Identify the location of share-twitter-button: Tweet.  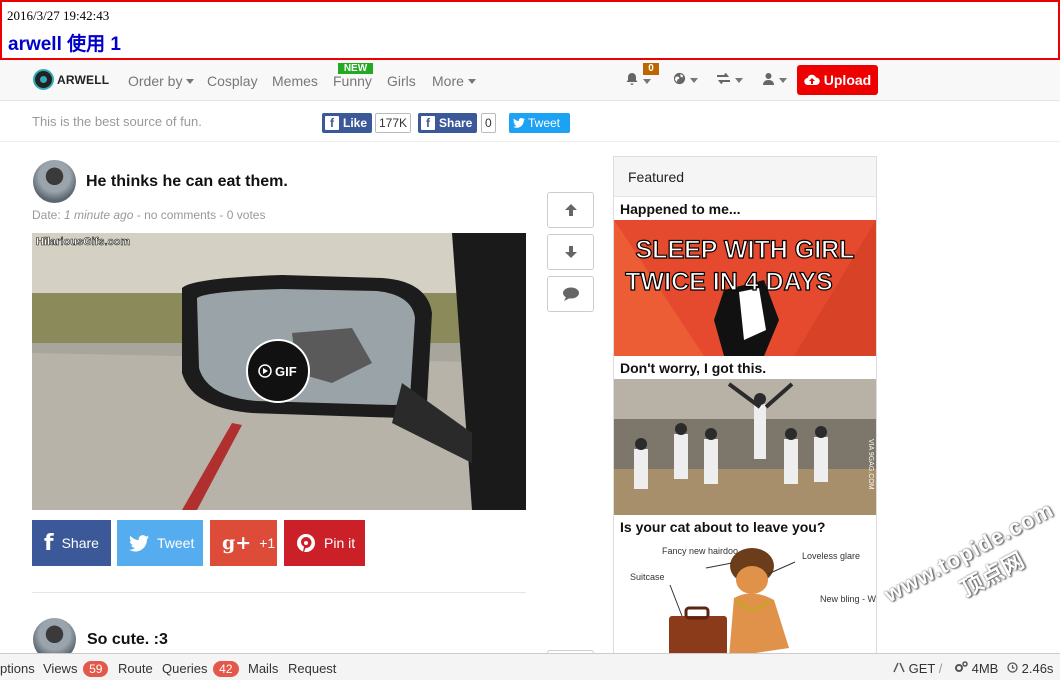
(160, 543).